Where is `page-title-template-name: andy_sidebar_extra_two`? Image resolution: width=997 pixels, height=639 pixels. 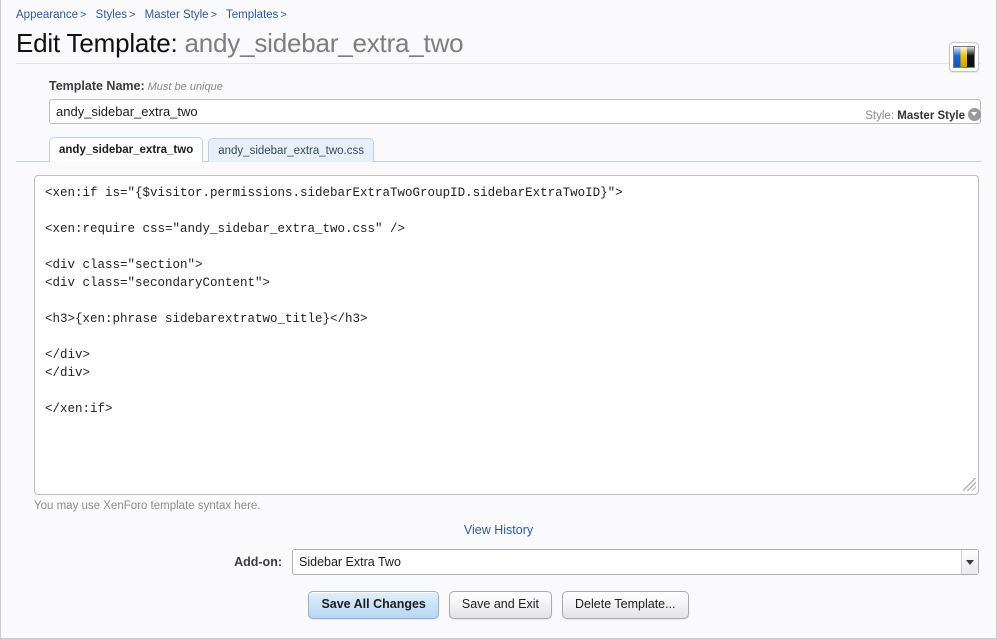
page-title-template-name: andy_sidebar_extra_two is located at coordinates (324, 43).